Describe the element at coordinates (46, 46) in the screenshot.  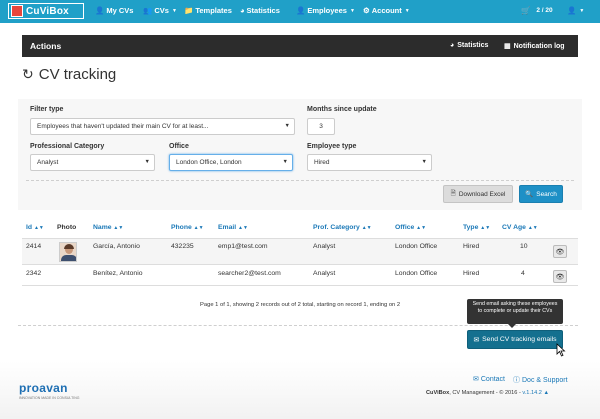
I see `actions-title: Actions` at that location.